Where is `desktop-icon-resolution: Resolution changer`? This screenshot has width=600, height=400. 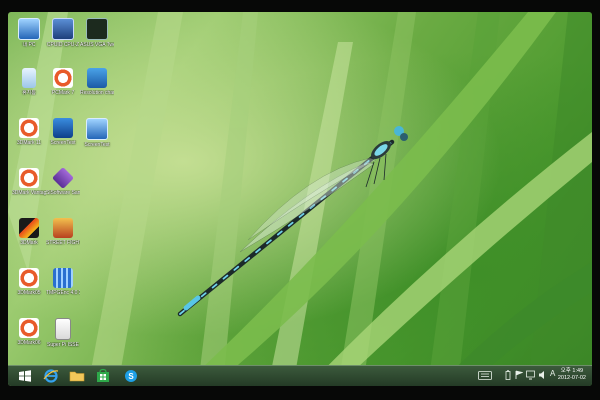 desktop-icon-resolution: Resolution changer is located at coordinates (97, 82).